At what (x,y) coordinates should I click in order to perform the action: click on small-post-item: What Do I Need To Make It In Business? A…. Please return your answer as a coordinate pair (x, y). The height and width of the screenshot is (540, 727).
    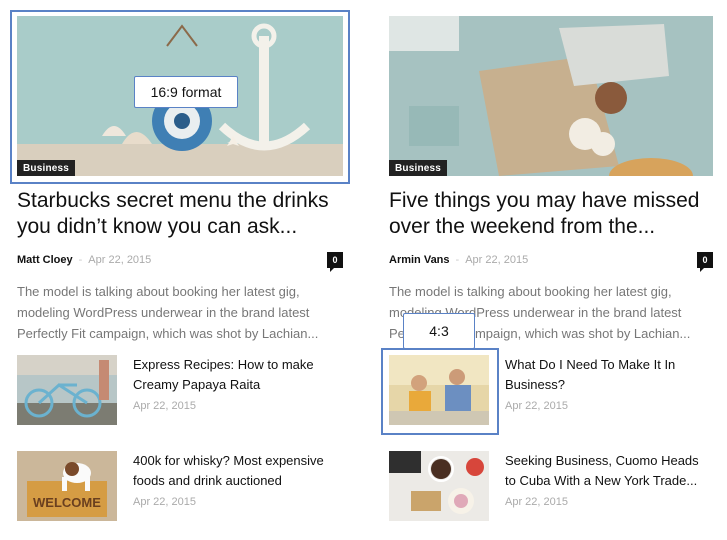
    Looking at the image, I should click on (551, 390).